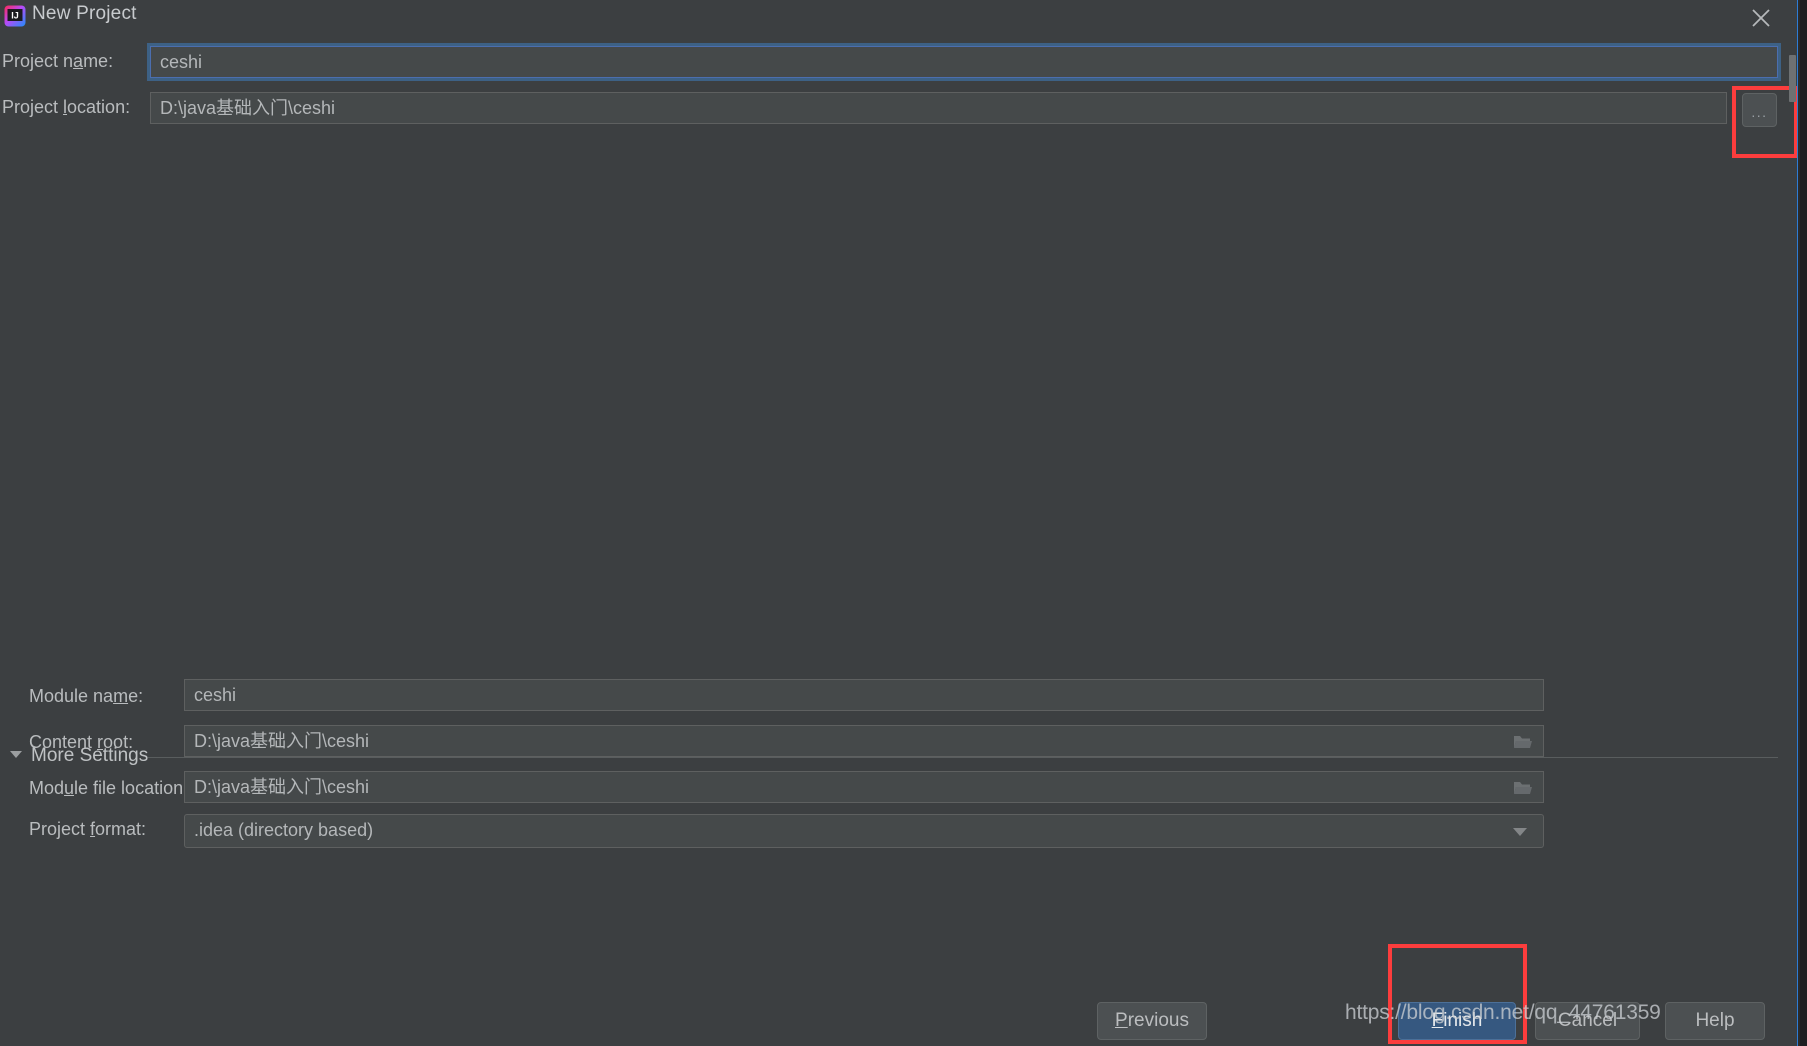 This screenshot has width=1807, height=1046. I want to click on module-name-label: Module name:, so click(86, 696).